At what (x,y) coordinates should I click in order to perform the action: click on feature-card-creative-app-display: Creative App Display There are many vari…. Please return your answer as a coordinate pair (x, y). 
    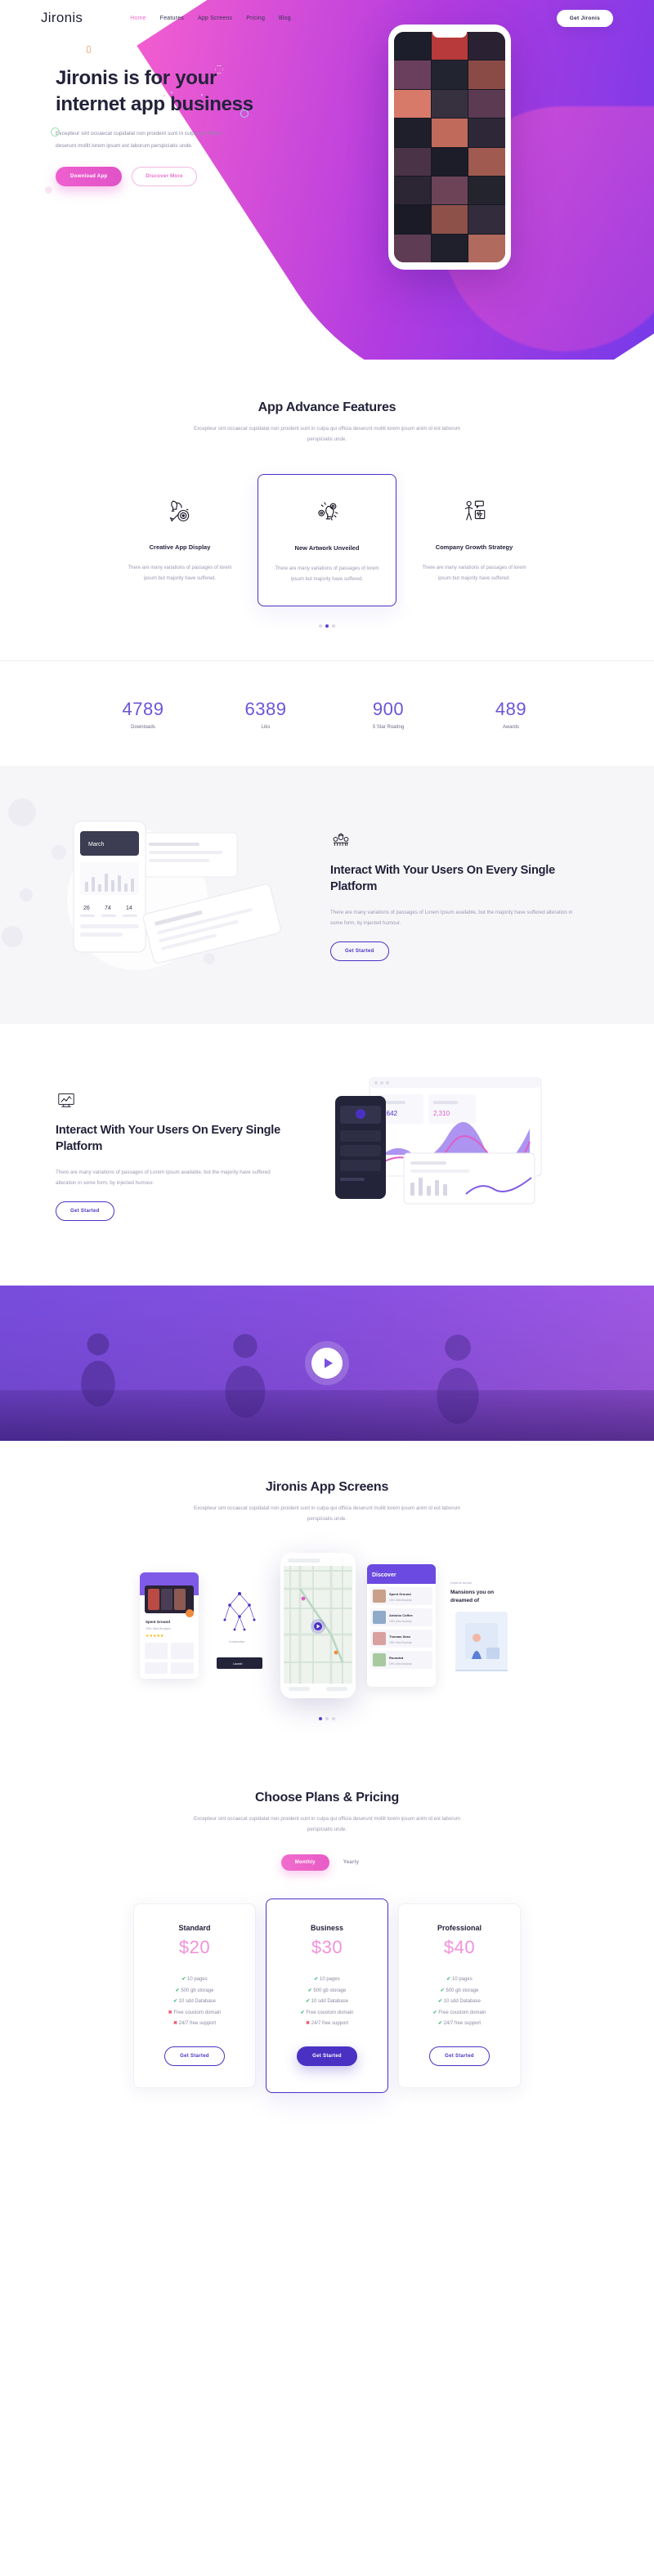
    Looking at the image, I should click on (179, 540).